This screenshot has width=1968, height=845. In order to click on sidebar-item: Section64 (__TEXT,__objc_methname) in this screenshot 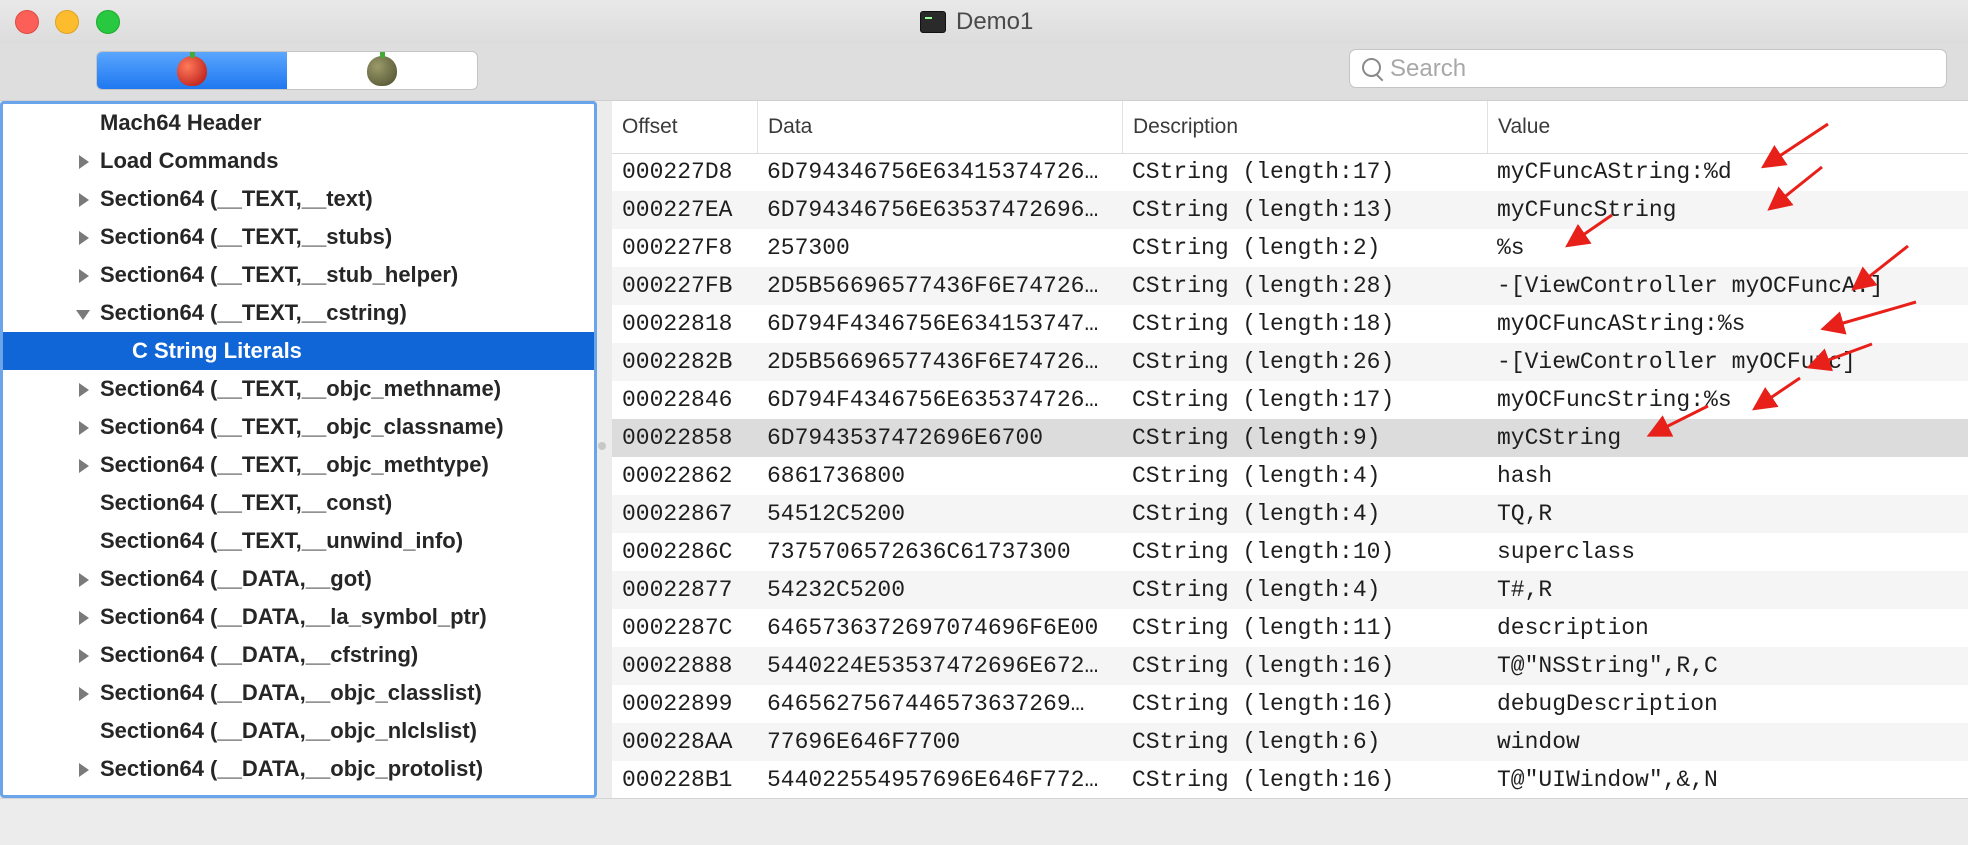, I will do `click(298, 389)`.